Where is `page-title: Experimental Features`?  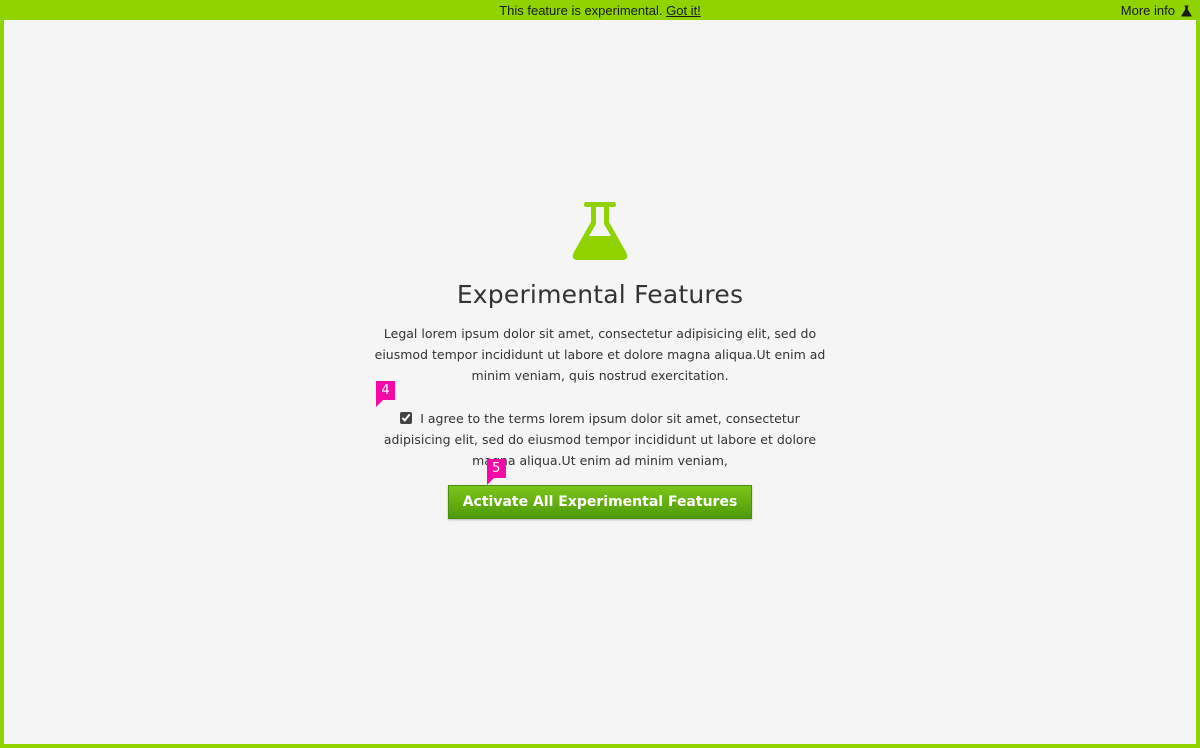 page-title: Experimental Features is located at coordinates (600, 294).